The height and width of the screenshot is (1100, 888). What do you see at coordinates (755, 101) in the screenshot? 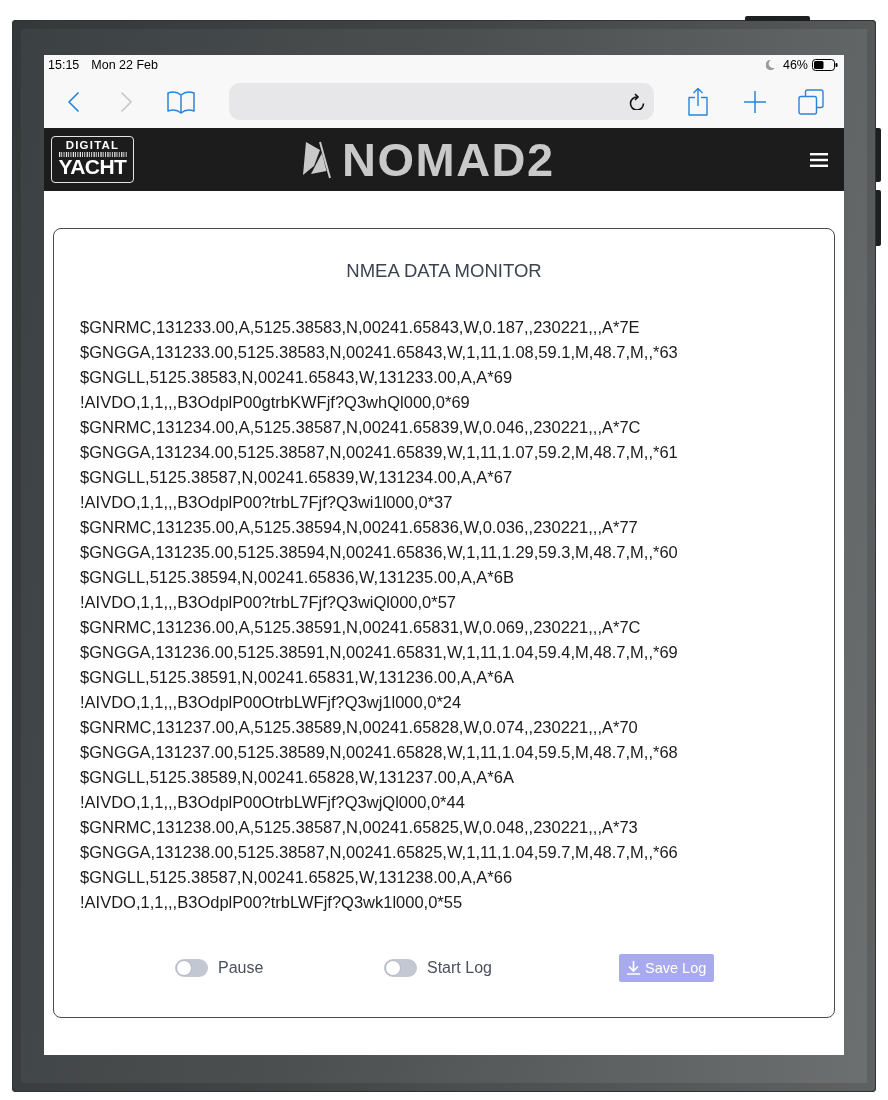
I see `plus-icon` at bounding box center [755, 101].